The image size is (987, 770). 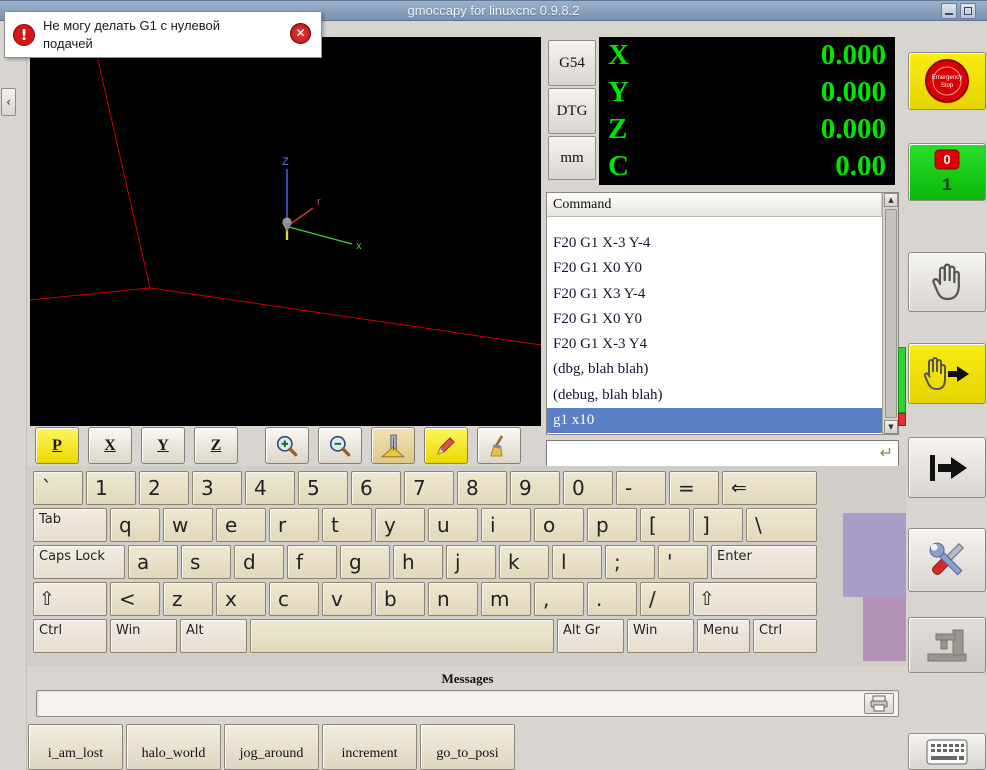 I want to click on command-history-item: (debug, blah blah), so click(x=714, y=395).